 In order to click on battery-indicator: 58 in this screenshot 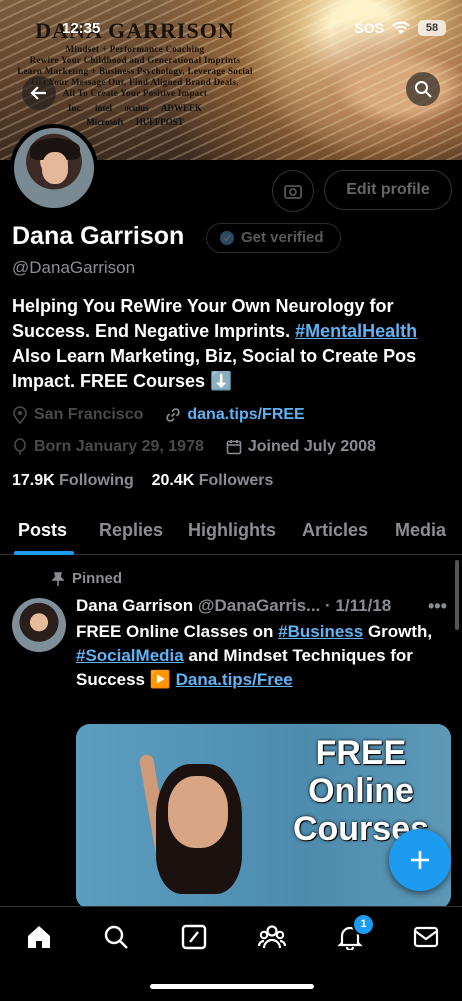, I will do `click(432, 28)`.